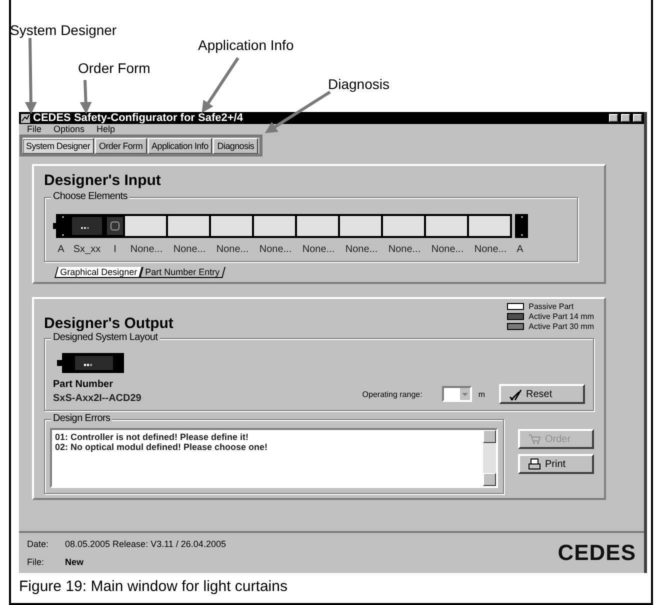  I want to click on window-title: CEDES Safety-Configurator for Safe2+/4, so click(138, 118).